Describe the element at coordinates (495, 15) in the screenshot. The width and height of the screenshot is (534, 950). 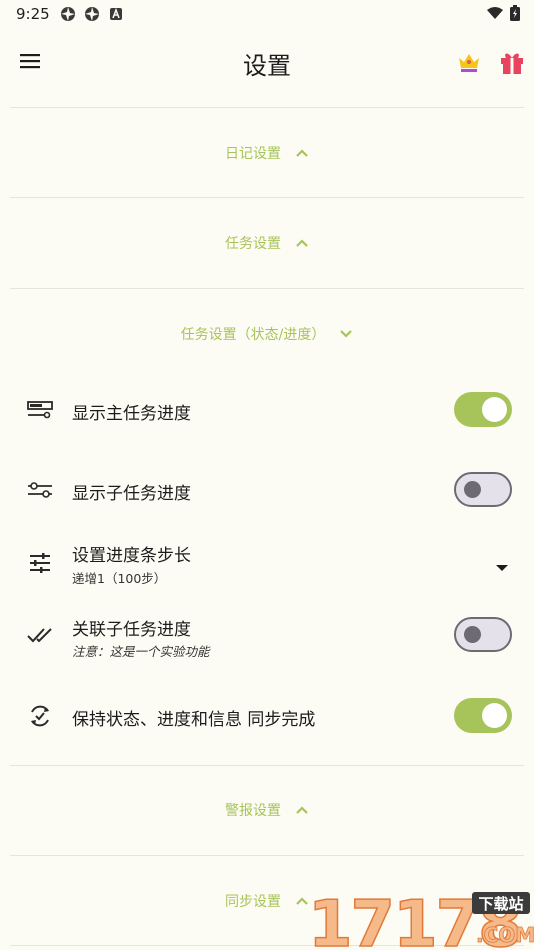
I see `wifi-icon` at that location.